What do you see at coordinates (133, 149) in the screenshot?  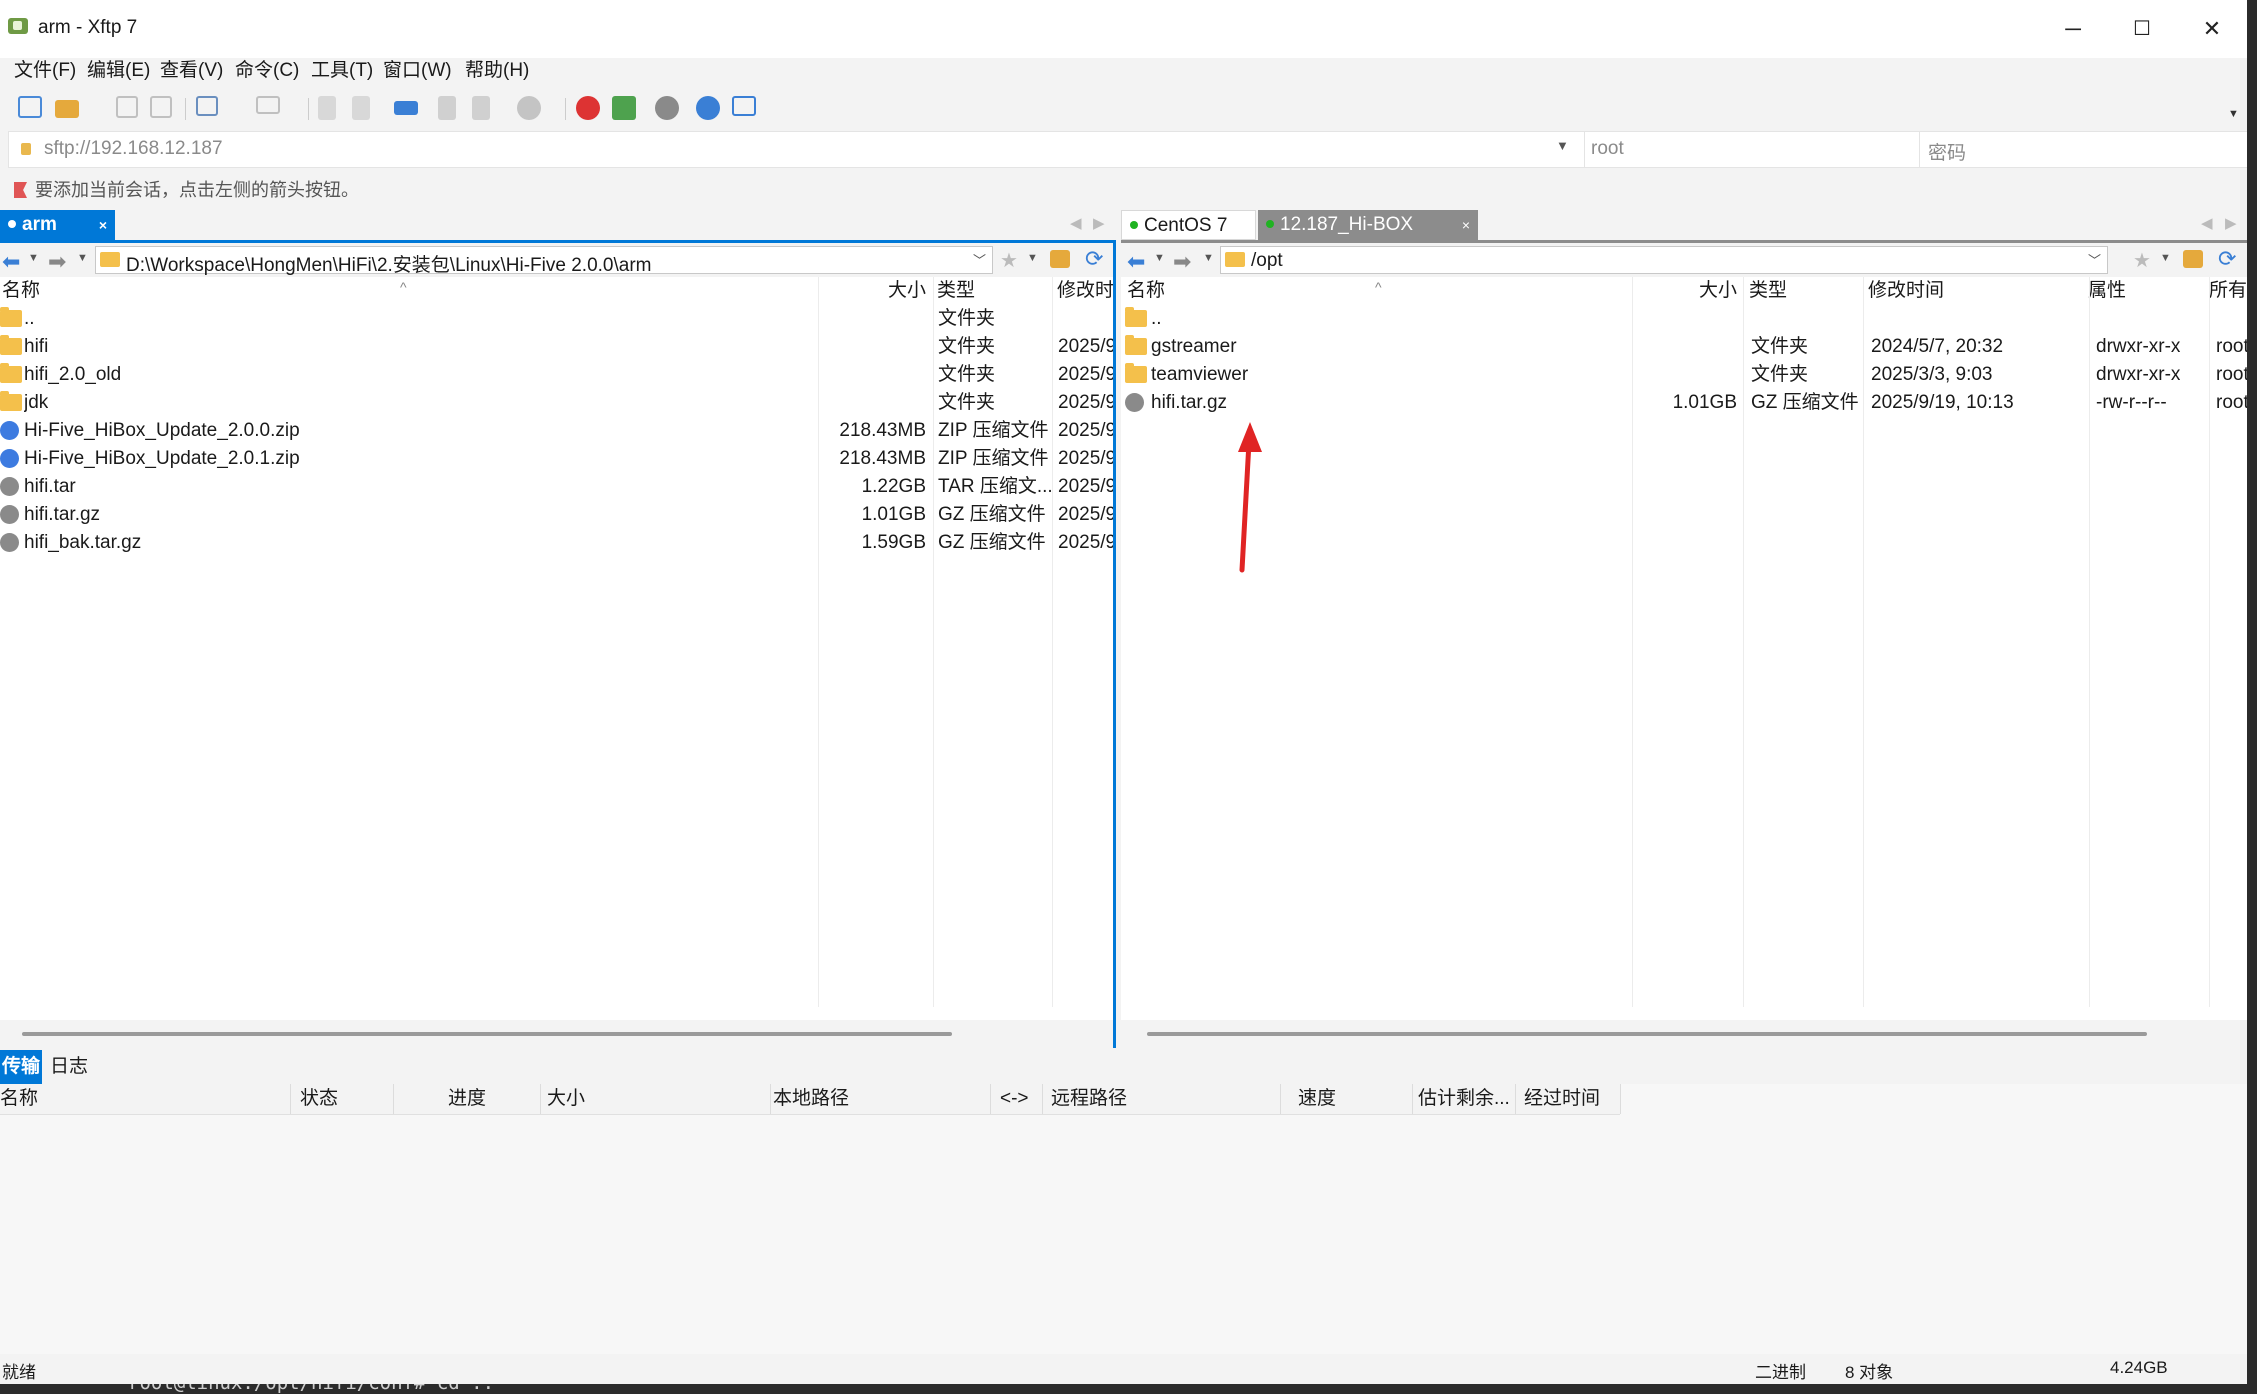 I see `host-input: sftp://192.168.12.187` at bounding box center [133, 149].